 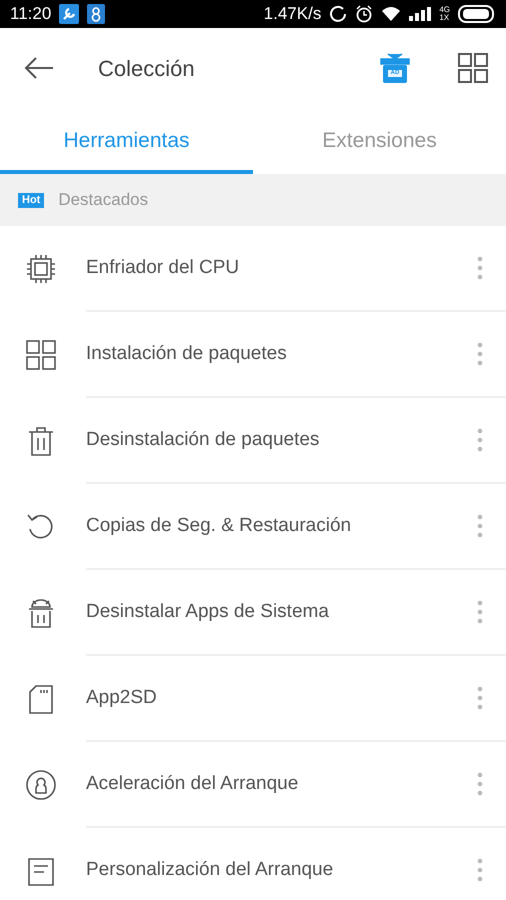 What do you see at coordinates (41, 785) in the screenshot?
I see `boot-icon` at bounding box center [41, 785].